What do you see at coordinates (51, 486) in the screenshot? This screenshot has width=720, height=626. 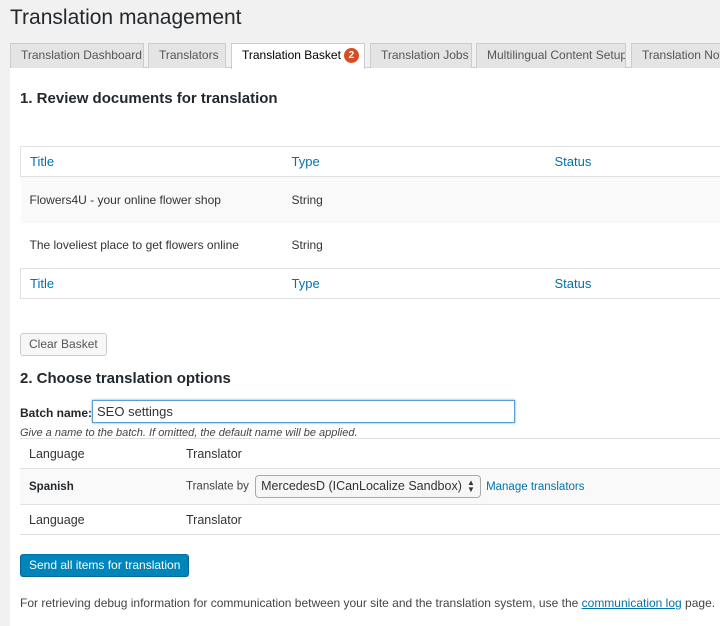 I see `language-name: Spanish` at bounding box center [51, 486].